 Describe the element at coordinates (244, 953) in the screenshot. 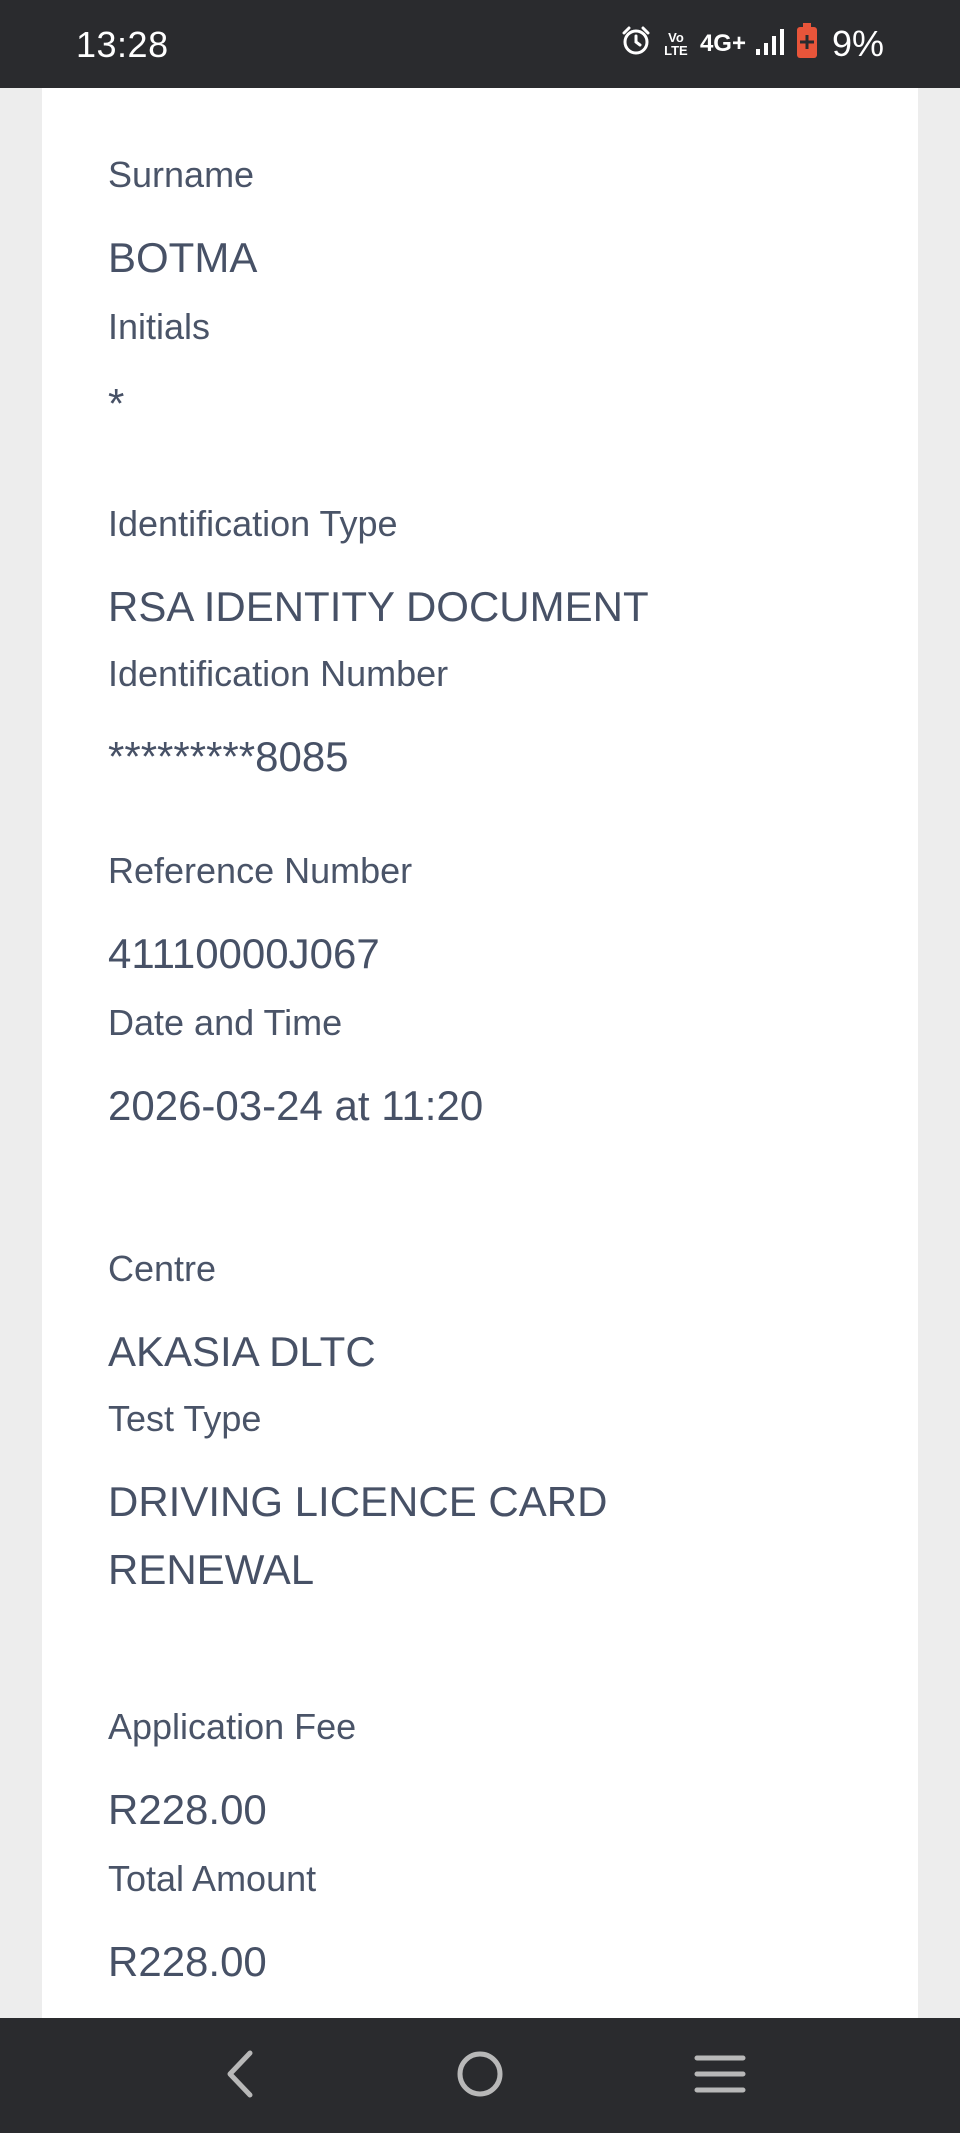

I see `reference-number-value: 41110000J067` at that location.